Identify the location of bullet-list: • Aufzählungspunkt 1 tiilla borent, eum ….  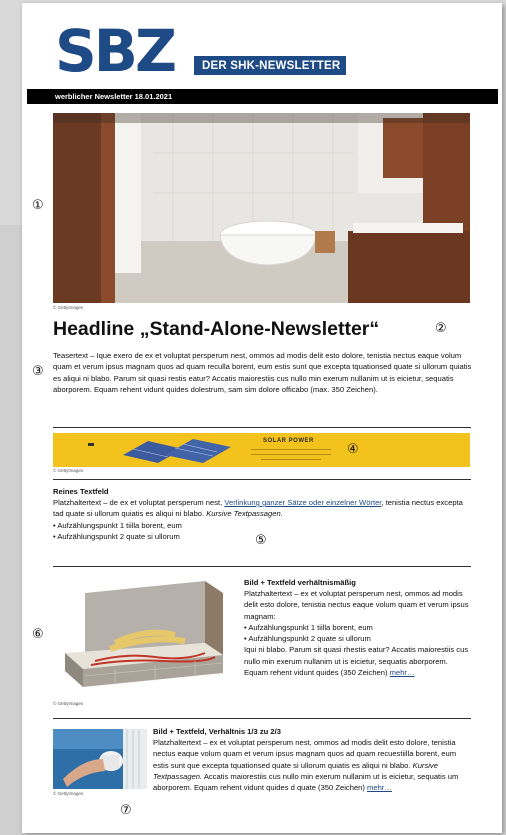
(357, 633).